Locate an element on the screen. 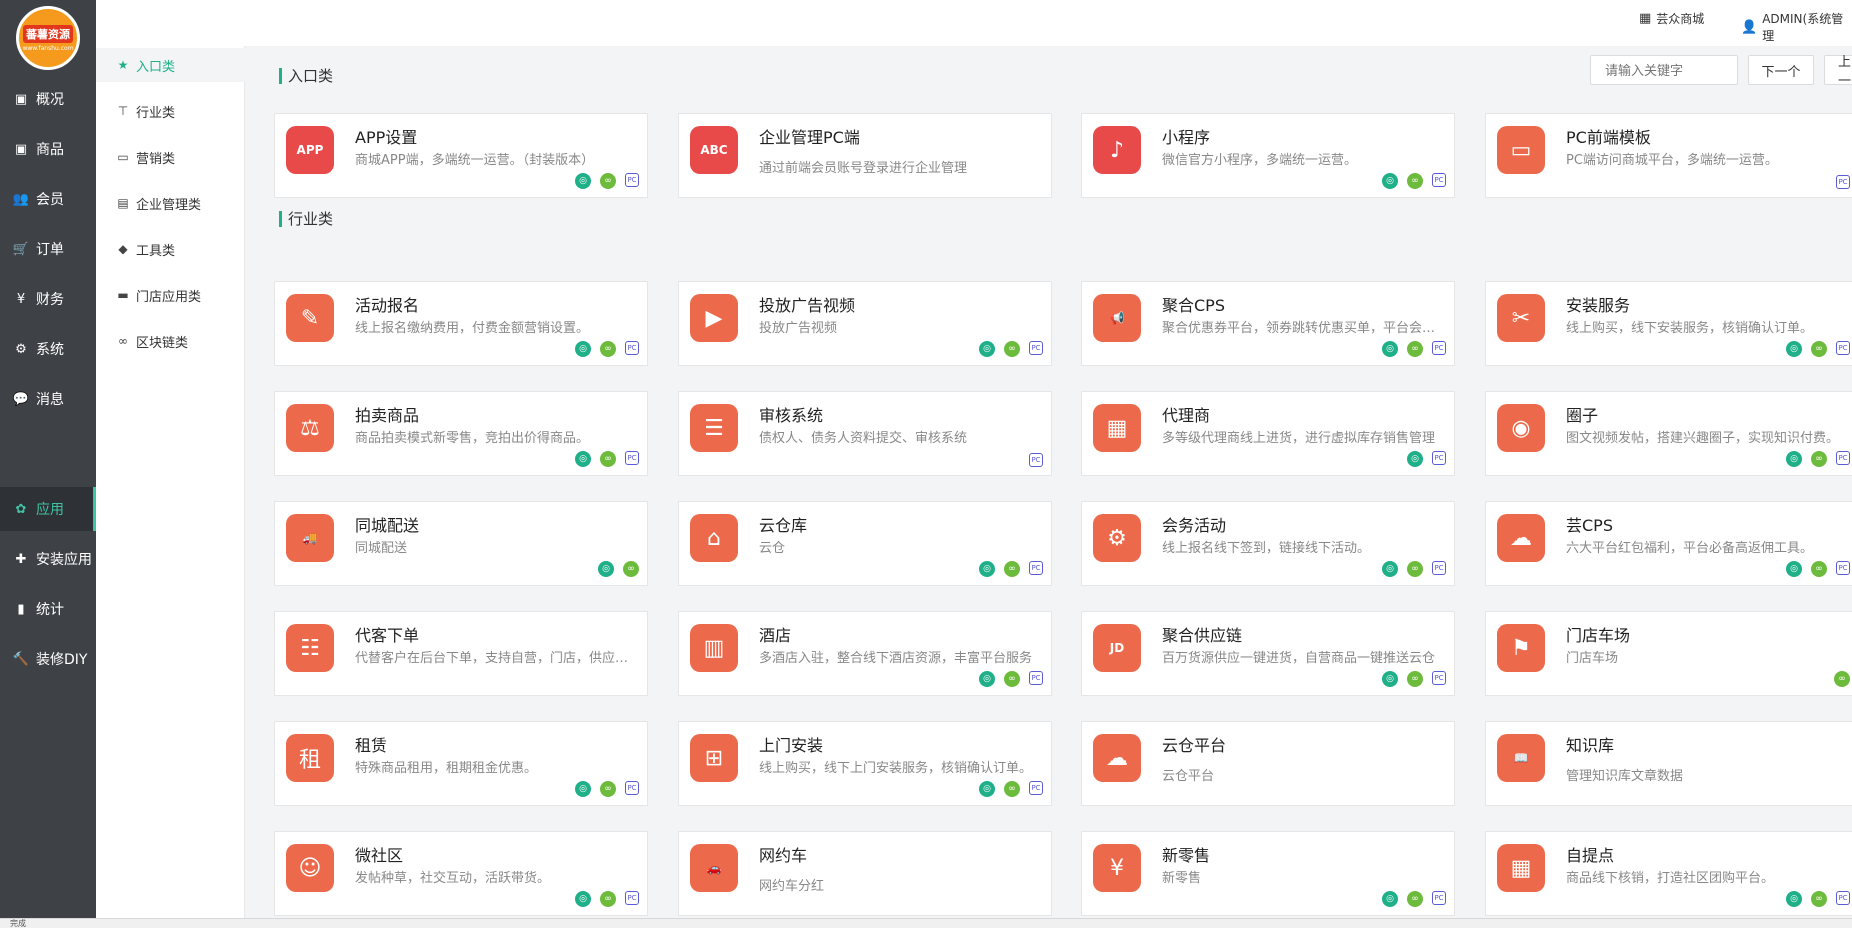 This screenshot has width=1852, height=928. nav-item-7: ✿ 应用 is located at coordinates (48, 509).